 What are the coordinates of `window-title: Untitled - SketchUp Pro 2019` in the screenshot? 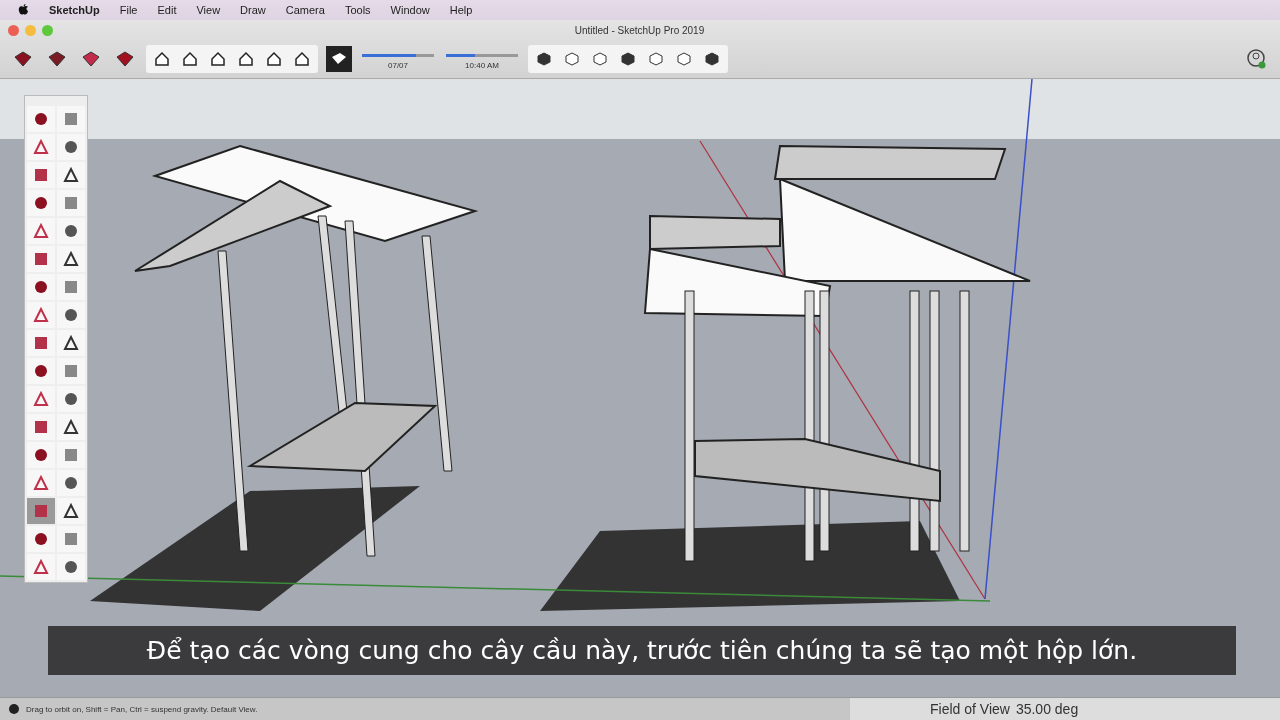 It's located at (639, 30).